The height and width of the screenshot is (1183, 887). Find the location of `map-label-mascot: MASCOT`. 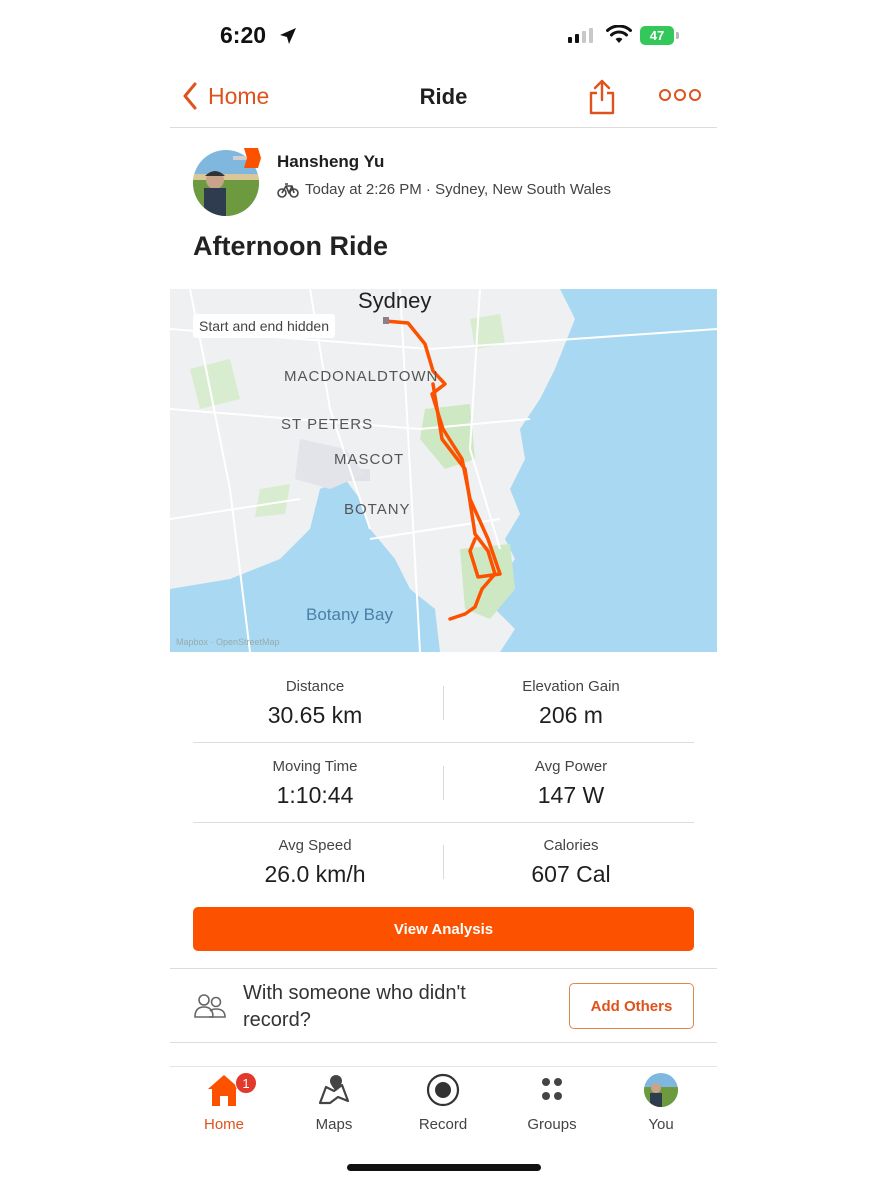

map-label-mascot: MASCOT is located at coordinates (369, 459).